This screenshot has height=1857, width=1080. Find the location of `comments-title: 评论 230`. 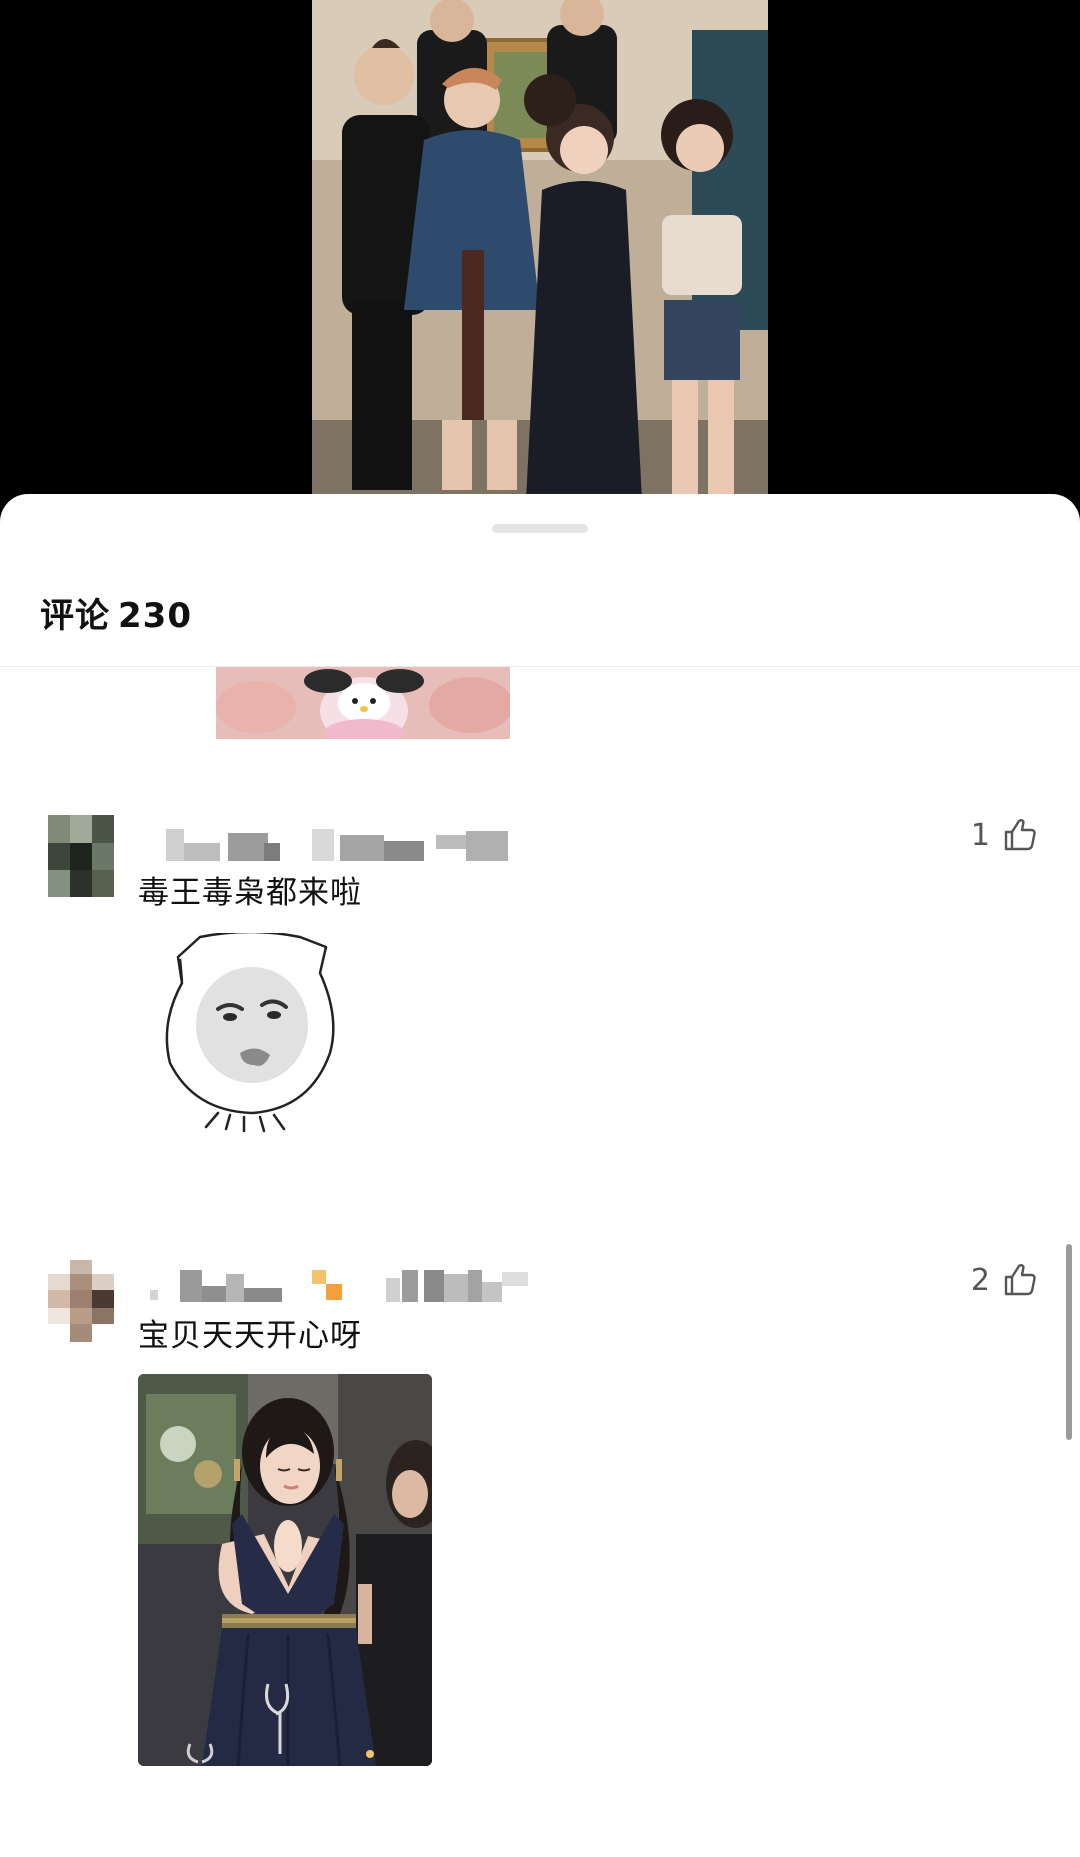

comments-title: 评论 230 is located at coordinates (116, 612).